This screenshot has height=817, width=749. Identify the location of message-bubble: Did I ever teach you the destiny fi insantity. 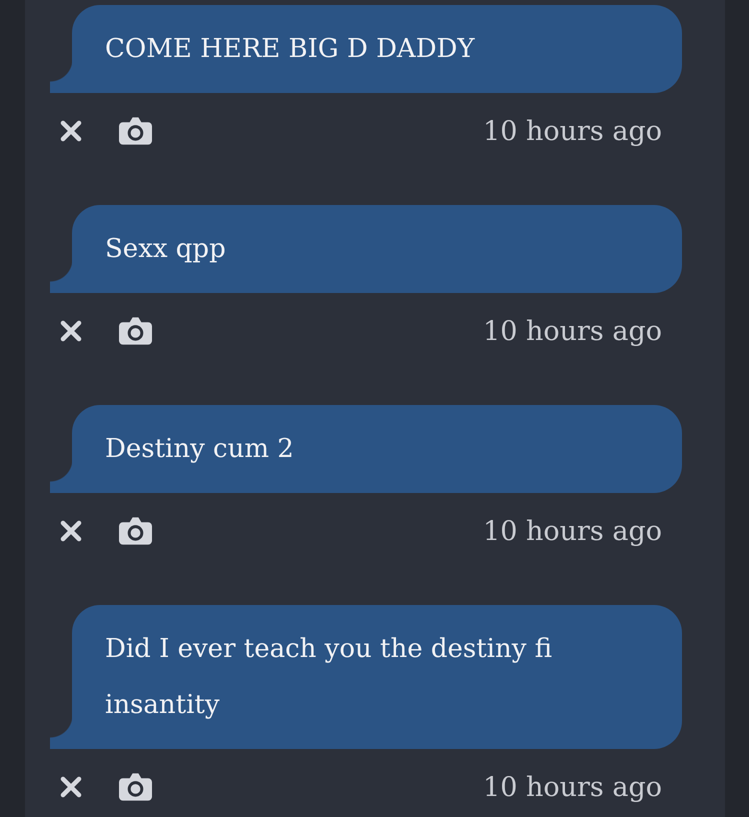
(366, 677).